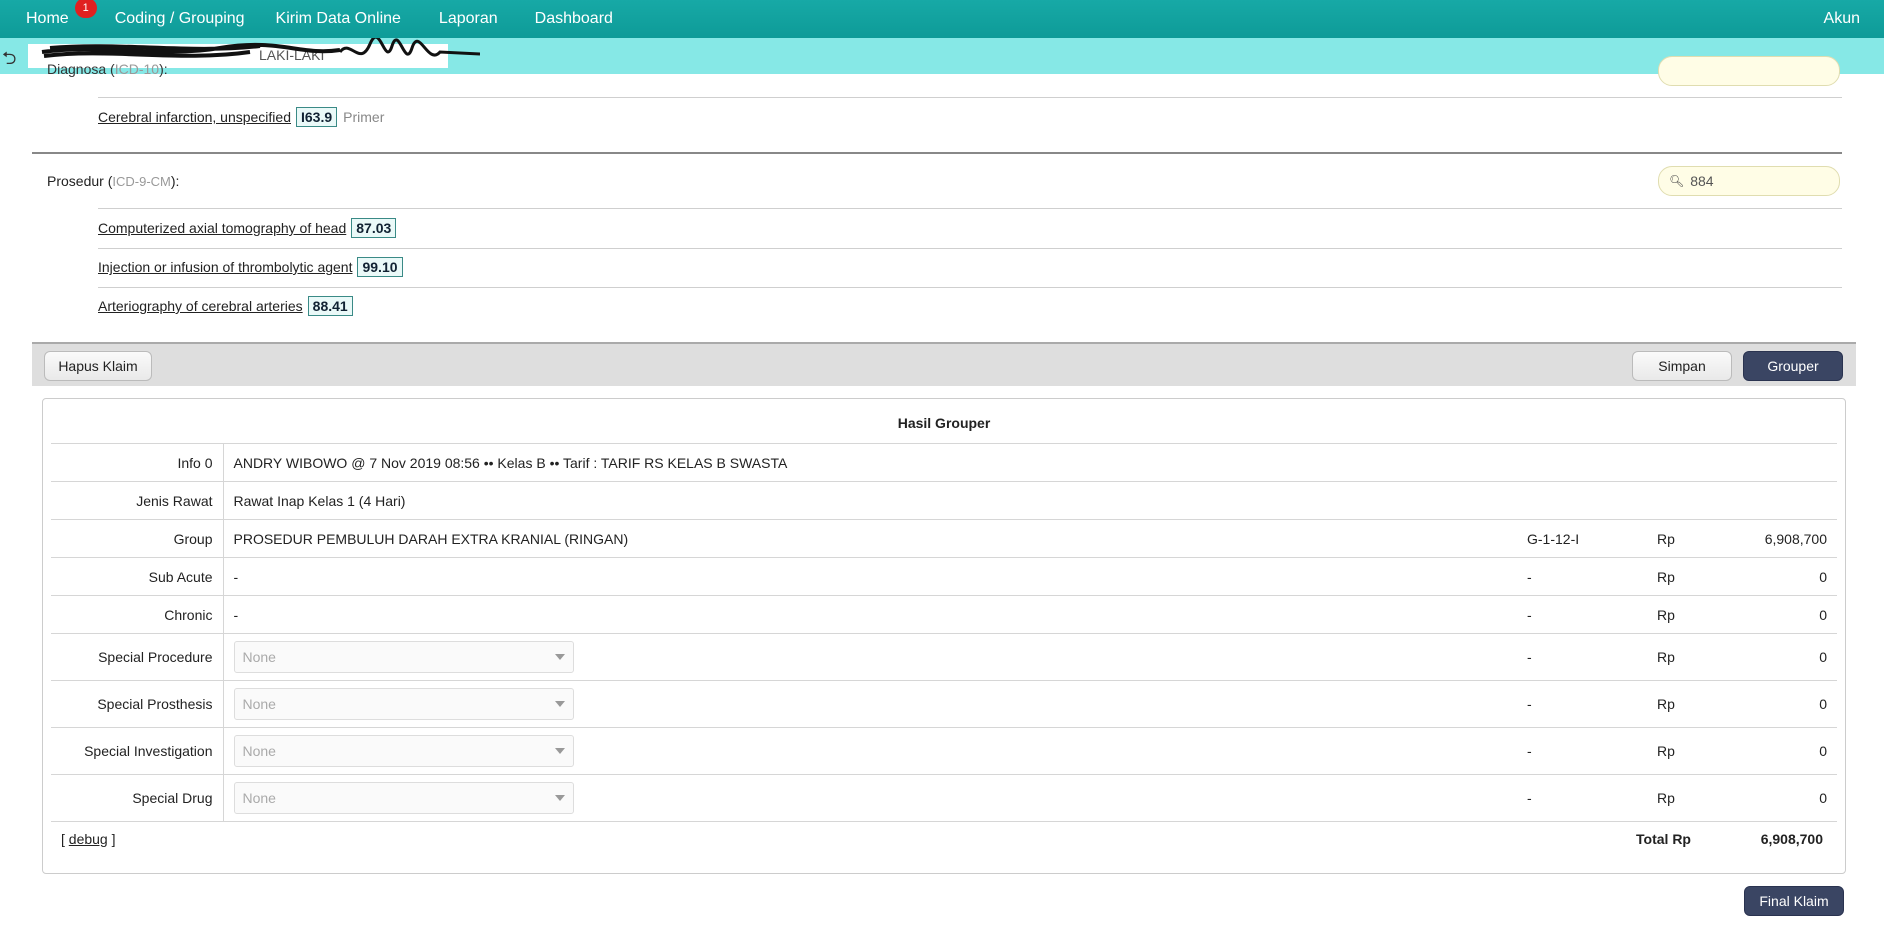 This screenshot has width=1884, height=927. Describe the element at coordinates (113, 181) in the screenshot. I see `prosedur-label: Prosedur (ICD-9-CM):` at that location.